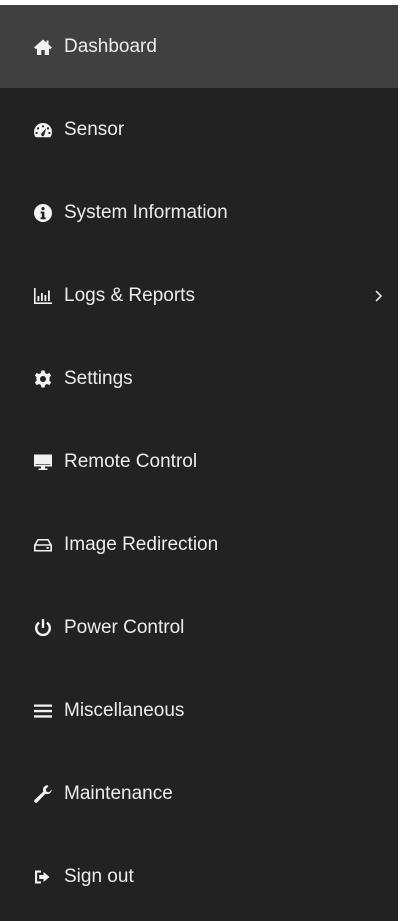 The image size is (411, 921). I want to click on hdd-icon, so click(43, 545).